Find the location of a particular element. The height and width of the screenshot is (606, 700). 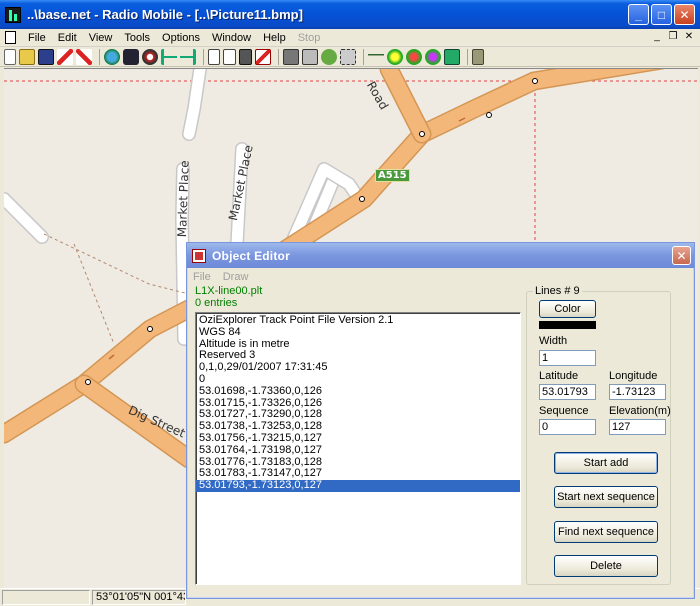

network-props-icon is located at coordinates (65, 56).